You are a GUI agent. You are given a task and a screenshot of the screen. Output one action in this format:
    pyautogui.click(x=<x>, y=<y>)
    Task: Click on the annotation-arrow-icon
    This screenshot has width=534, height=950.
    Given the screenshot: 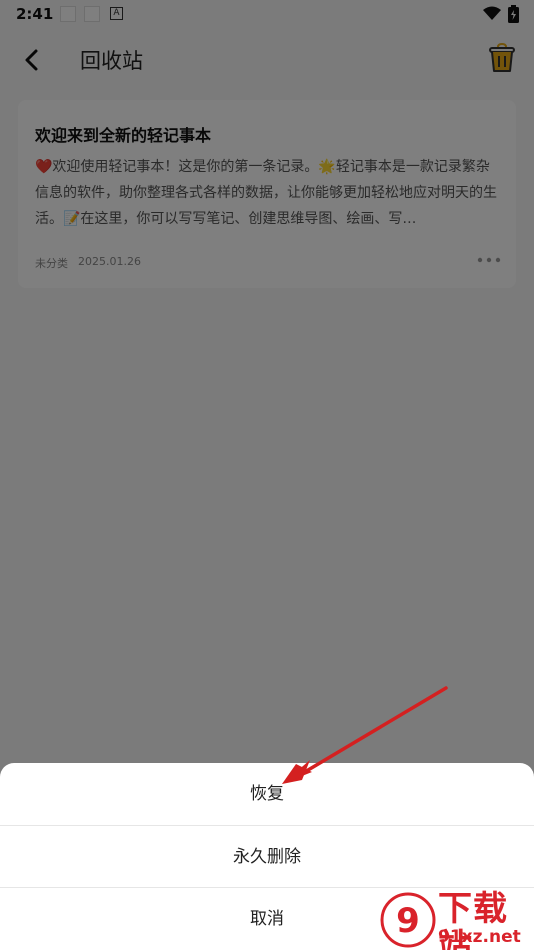 What is the action you would take?
    pyautogui.click(x=365, y=735)
    